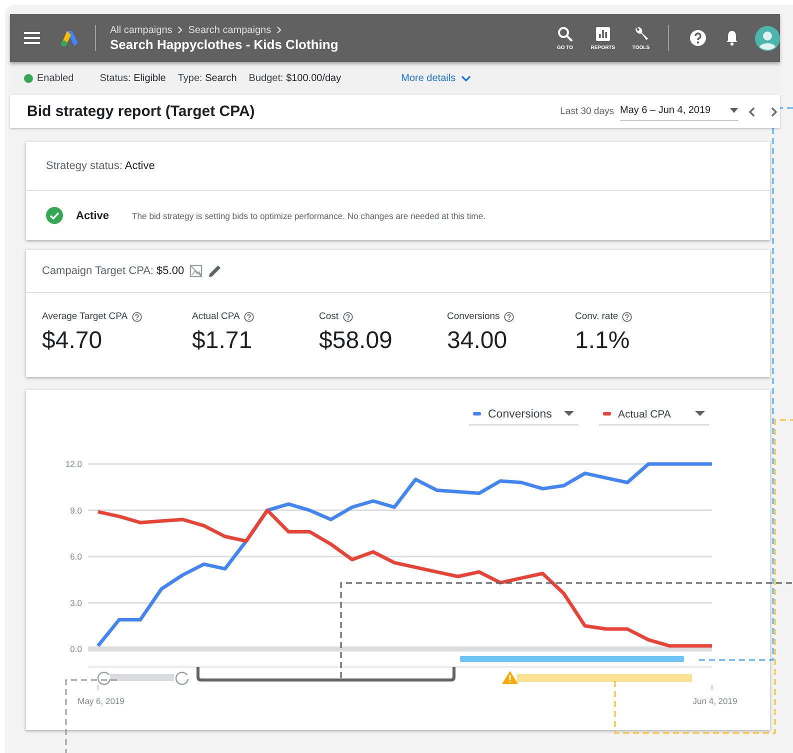 The width and height of the screenshot is (793, 753). What do you see at coordinates (603, 34) in the screenshot?
I see `bar-chart-icon` at bounding box center [603, 34].